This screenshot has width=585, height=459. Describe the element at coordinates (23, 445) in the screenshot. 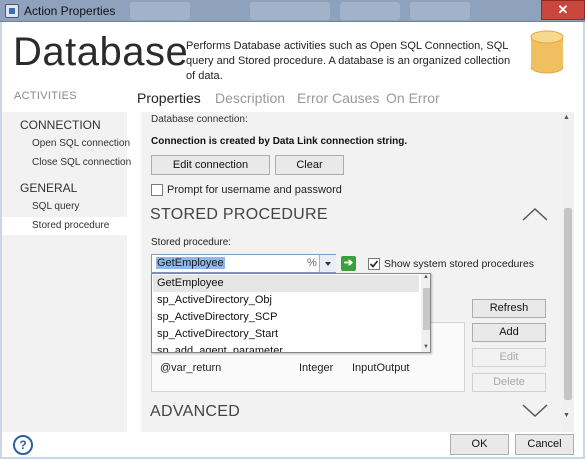

I see `help-icon: ?` at that location.